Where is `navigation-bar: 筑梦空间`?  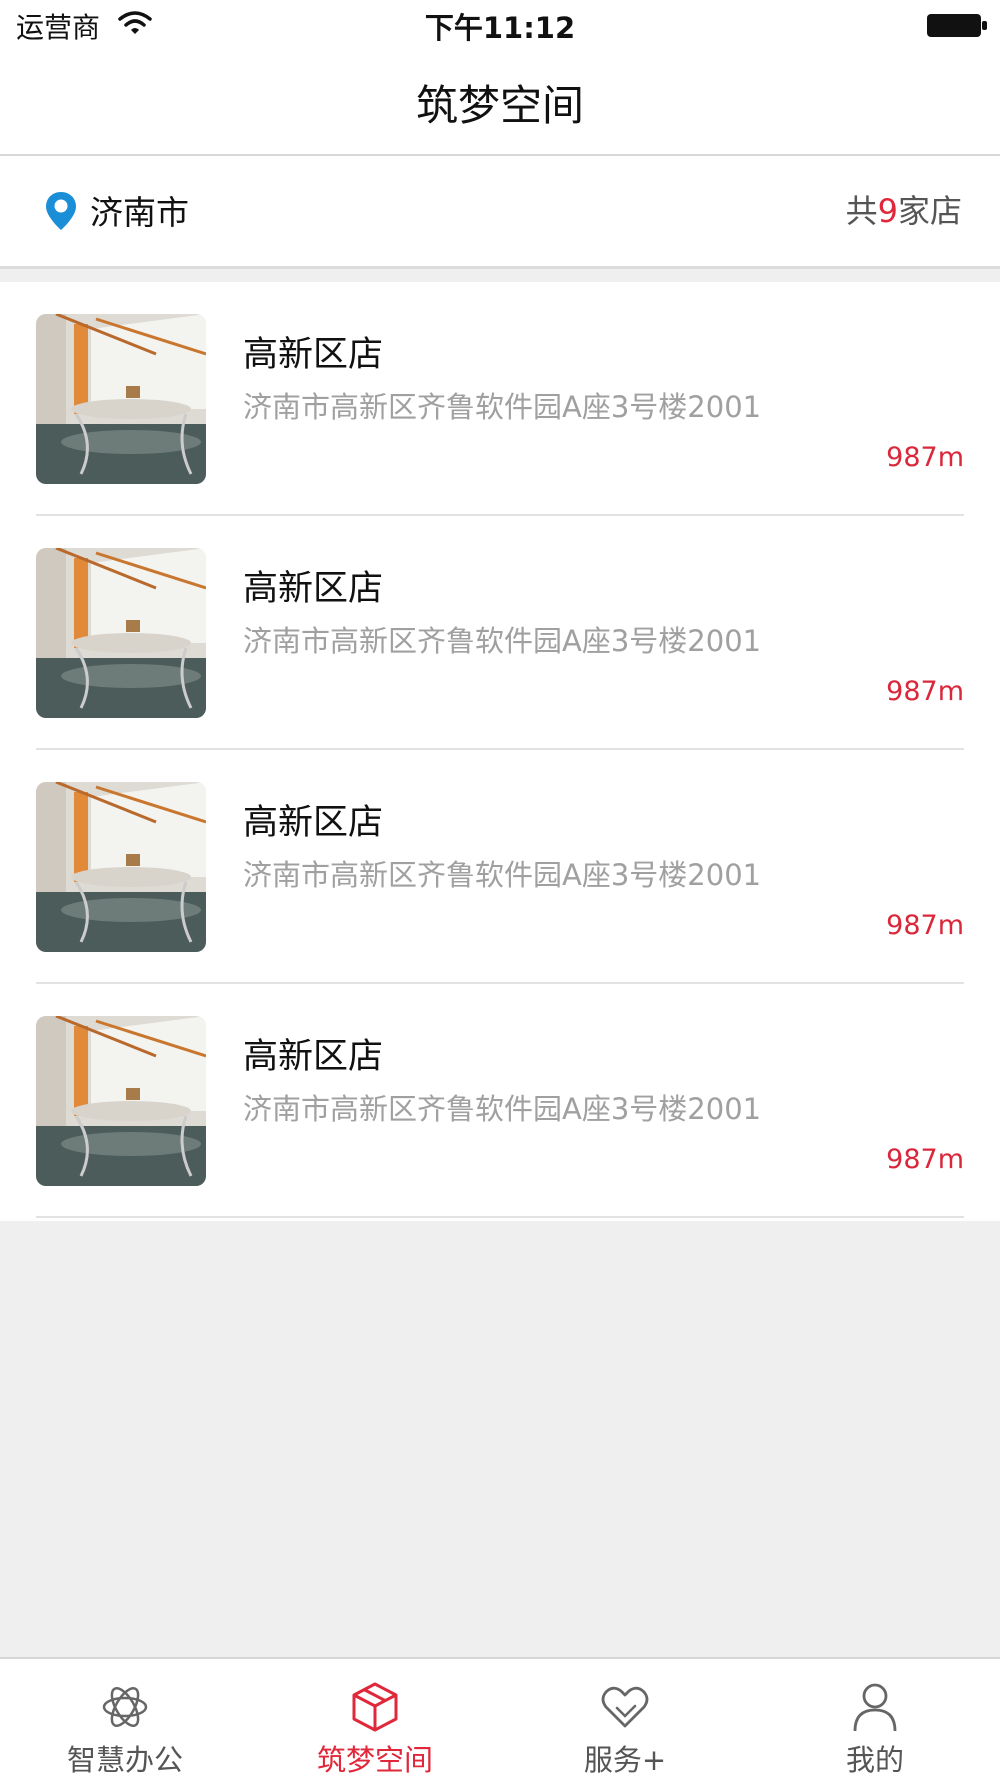 navigation-bar: 筑梦空间 is located at coordinates (500, 104).